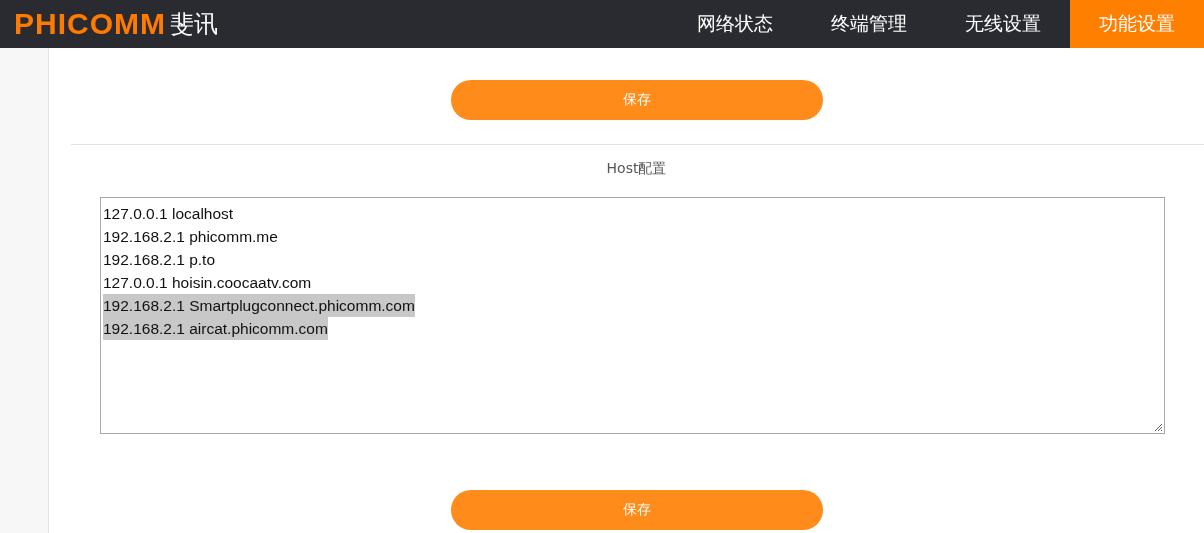 This screenshot has height=533, width=1204. What do you see at coordinates (159, 260) in the screenshot?
I see `host-entry: 192.168.2.1 p.to` at bounding box center [159, 260].